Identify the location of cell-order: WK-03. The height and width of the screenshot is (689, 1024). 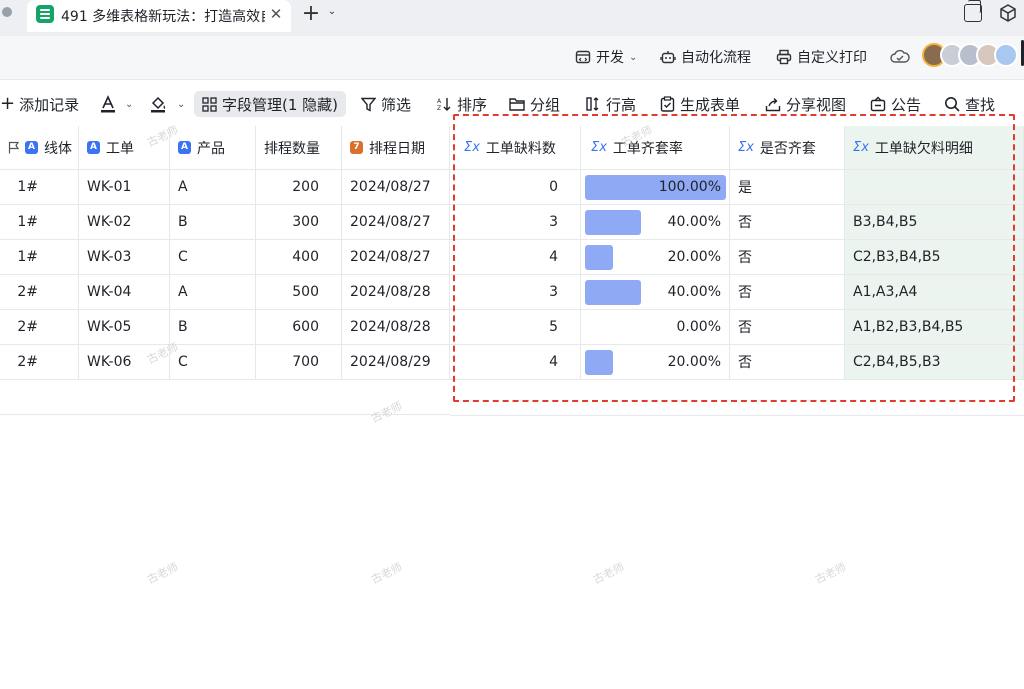
(124, 257).